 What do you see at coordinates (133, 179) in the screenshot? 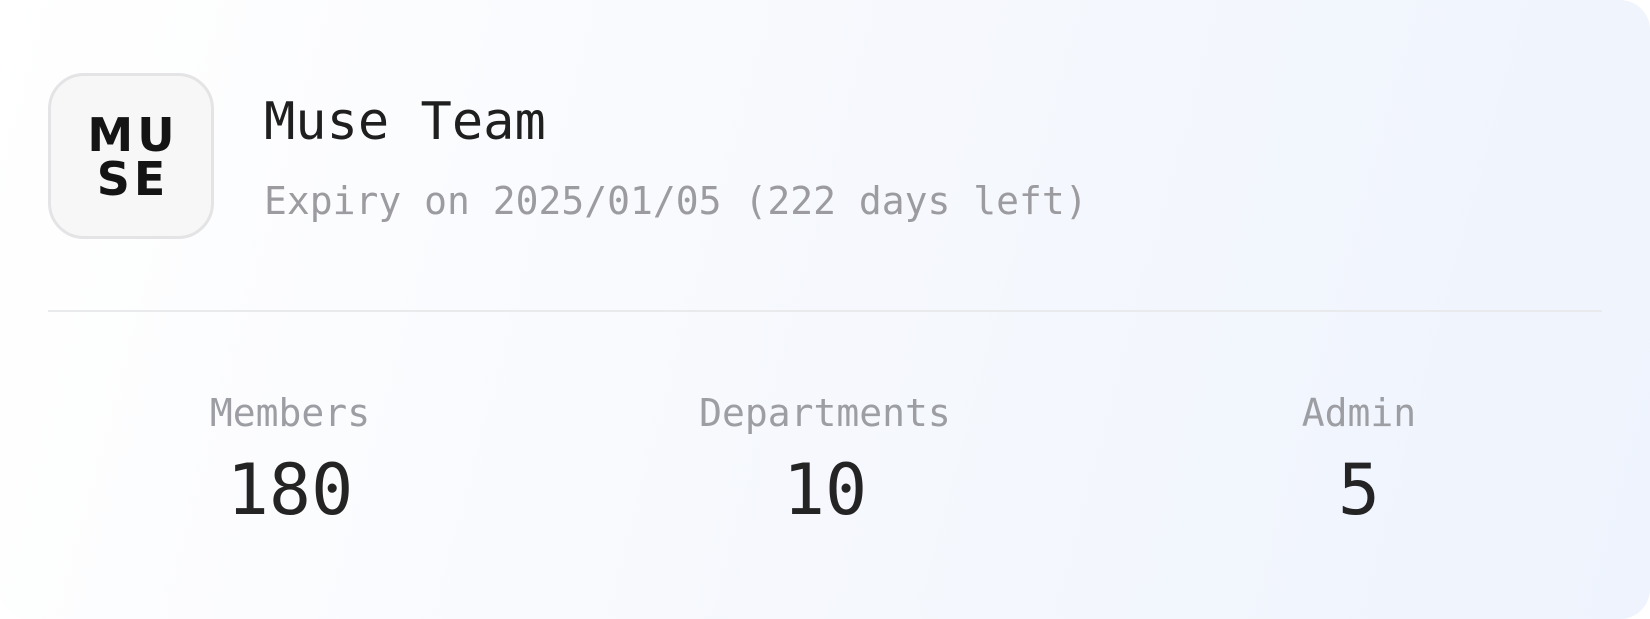
I see `logo-text-line-2: SE` at bounding box center [133, 179].